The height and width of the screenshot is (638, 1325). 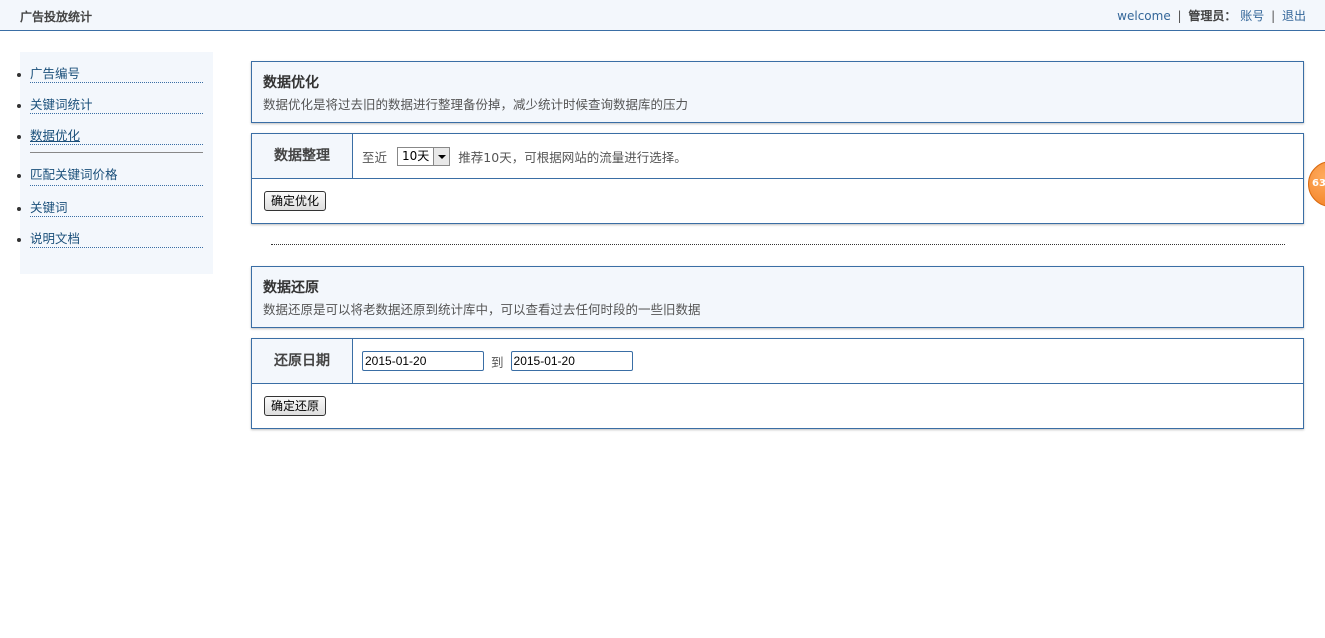 What do you see at coordinates (1252, 16) in the screenshot?
I see `account-link: 账号` at bounding box center [1252, 16].